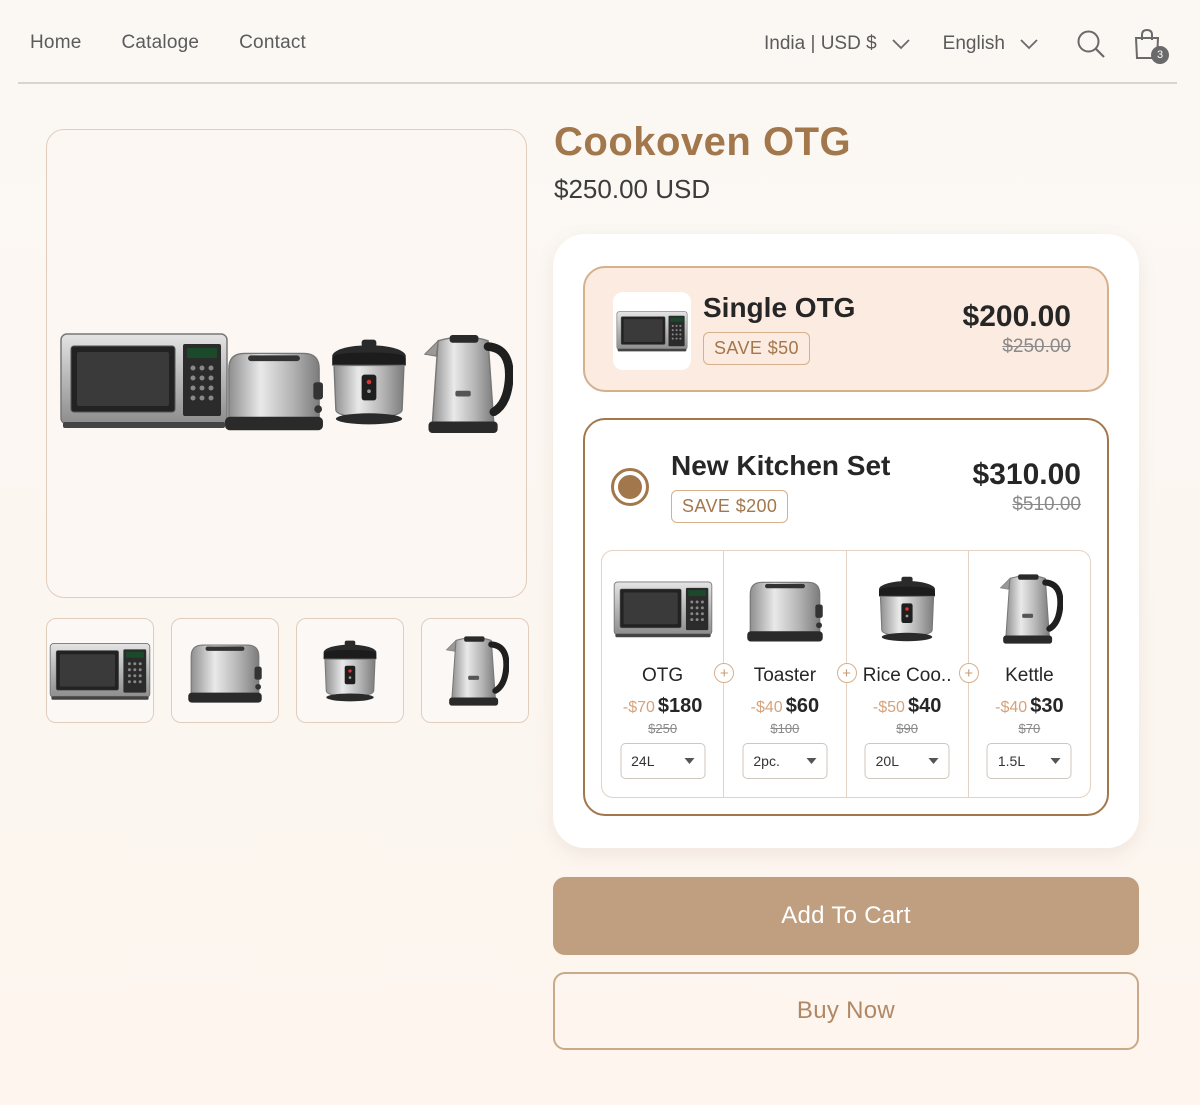  Describe the element at coordinates (643, 761) in the screenshot. I see `variant-value: 24L` at that location.